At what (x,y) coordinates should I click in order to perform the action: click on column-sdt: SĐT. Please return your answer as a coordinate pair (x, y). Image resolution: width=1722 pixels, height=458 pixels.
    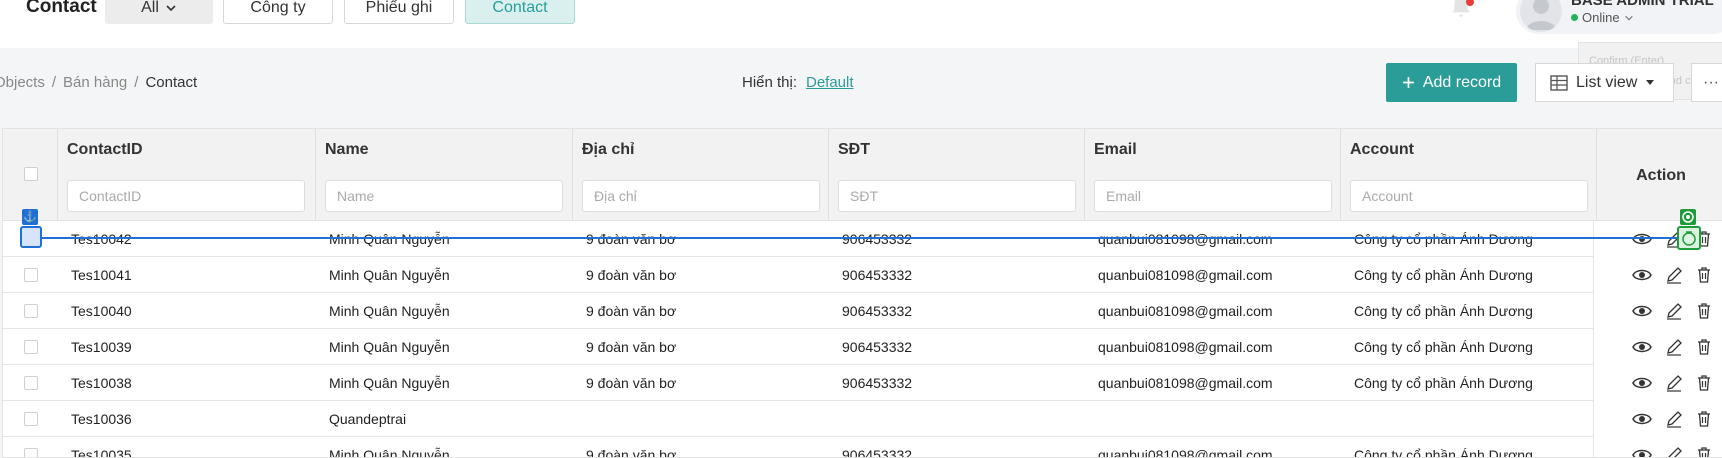
    Looking at the image, I should click on (957, 175).